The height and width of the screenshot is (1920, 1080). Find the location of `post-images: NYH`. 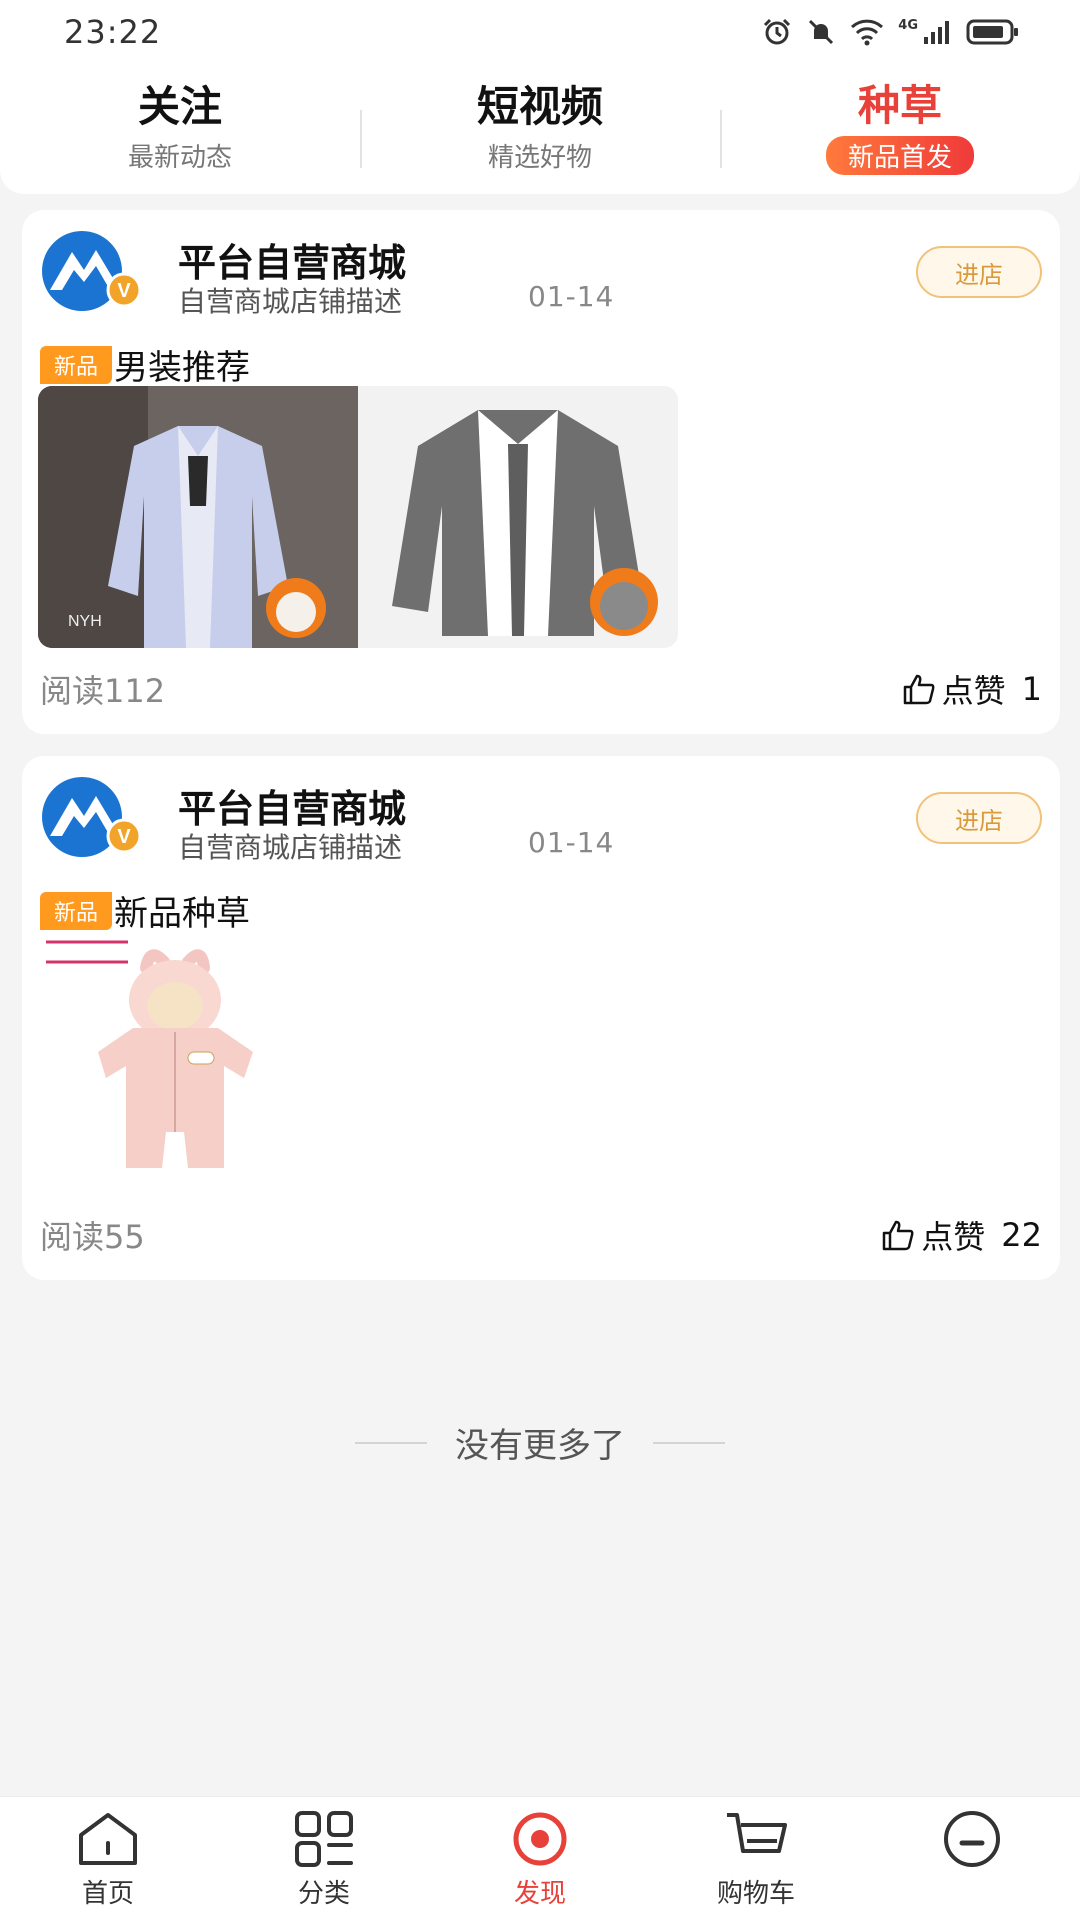

post-images: NYH is located at coordinates (358, 517).